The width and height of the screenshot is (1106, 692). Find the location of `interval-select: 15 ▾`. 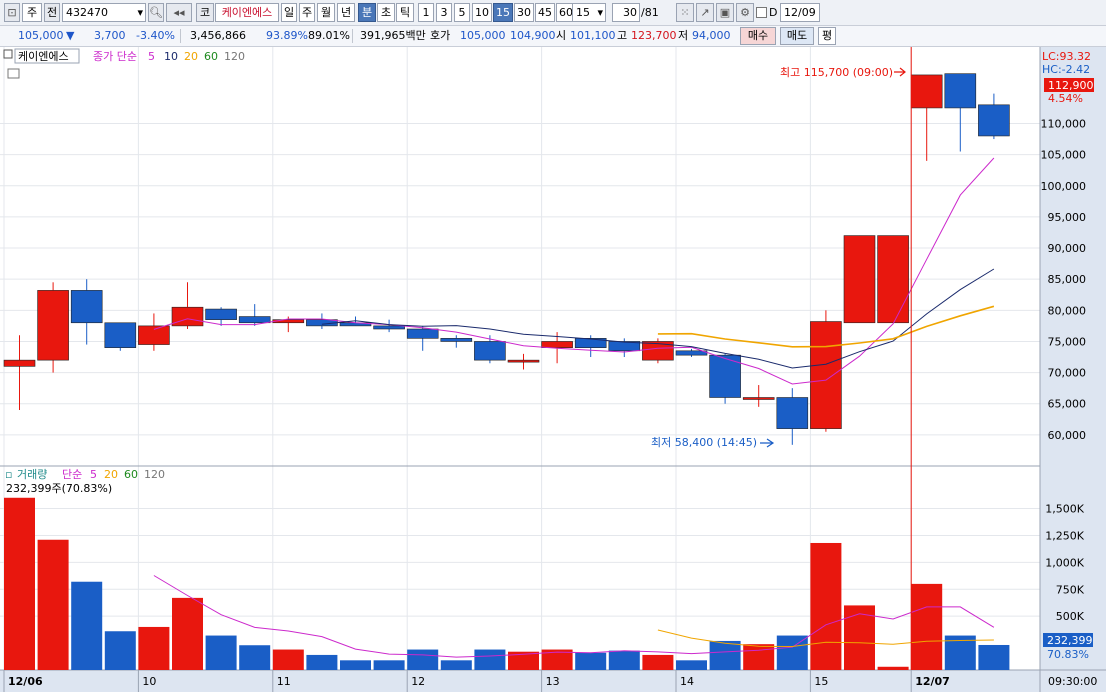

interval-select: 15 ▾ is located at coordinates (589, 12).